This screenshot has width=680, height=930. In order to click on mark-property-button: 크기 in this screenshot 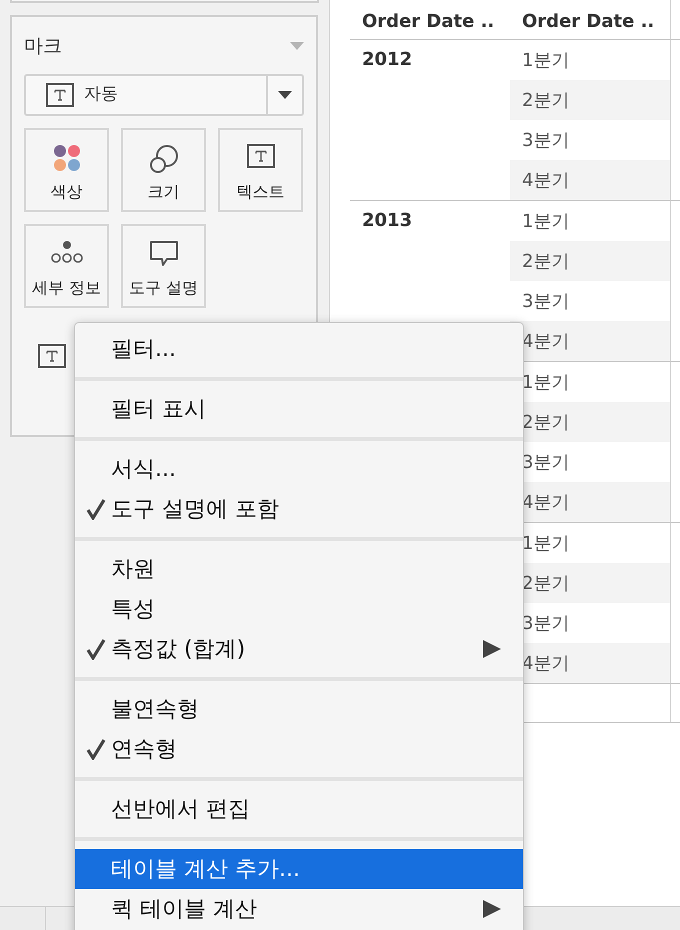, I will do `click(163, 170)`.